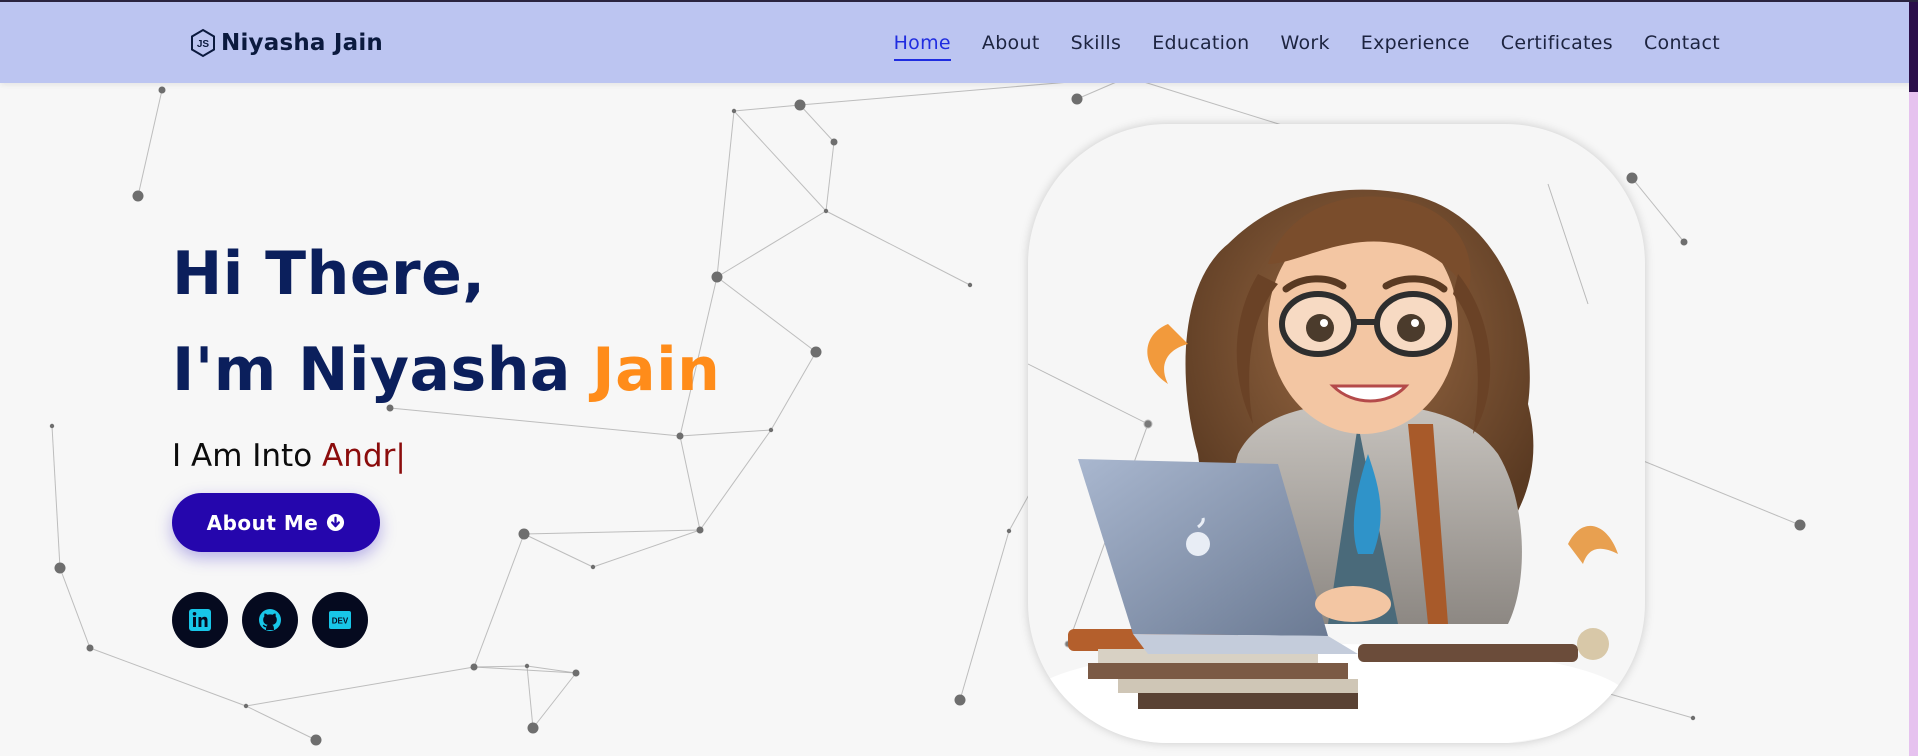  Describe the element at coordinates (656, 370) in the screenshot. I see `intro-highlight: Jain` at that location.